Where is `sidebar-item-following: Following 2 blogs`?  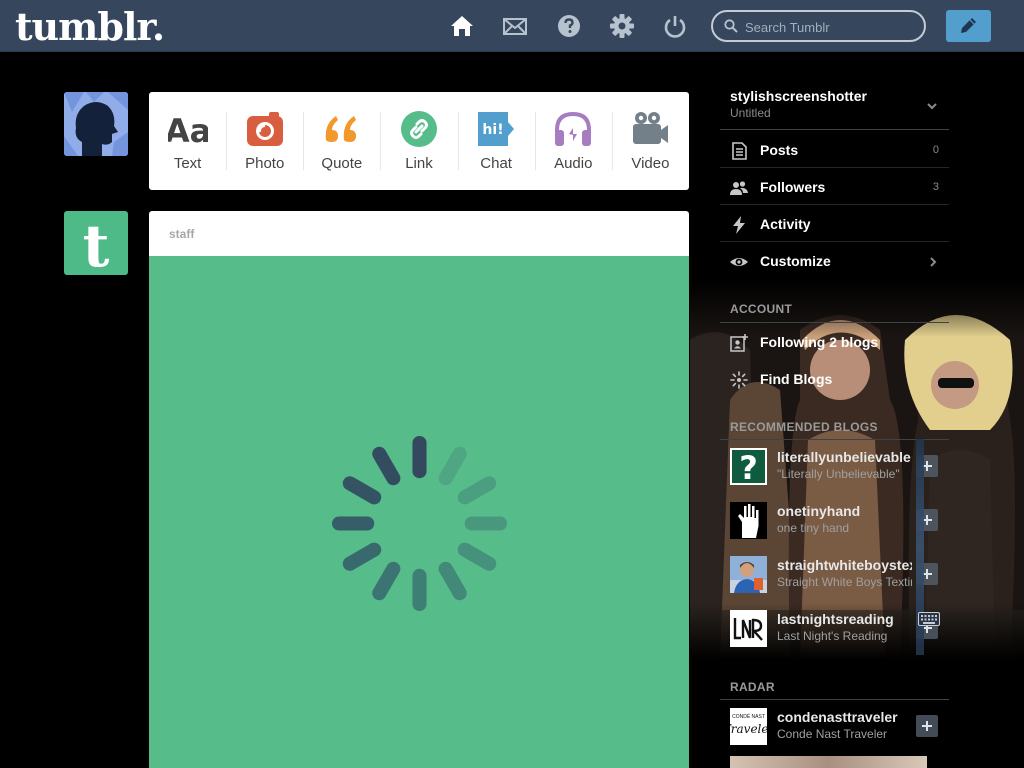 sidebar-item-following: Following 2 blogs is located at coordinates (834, 341).